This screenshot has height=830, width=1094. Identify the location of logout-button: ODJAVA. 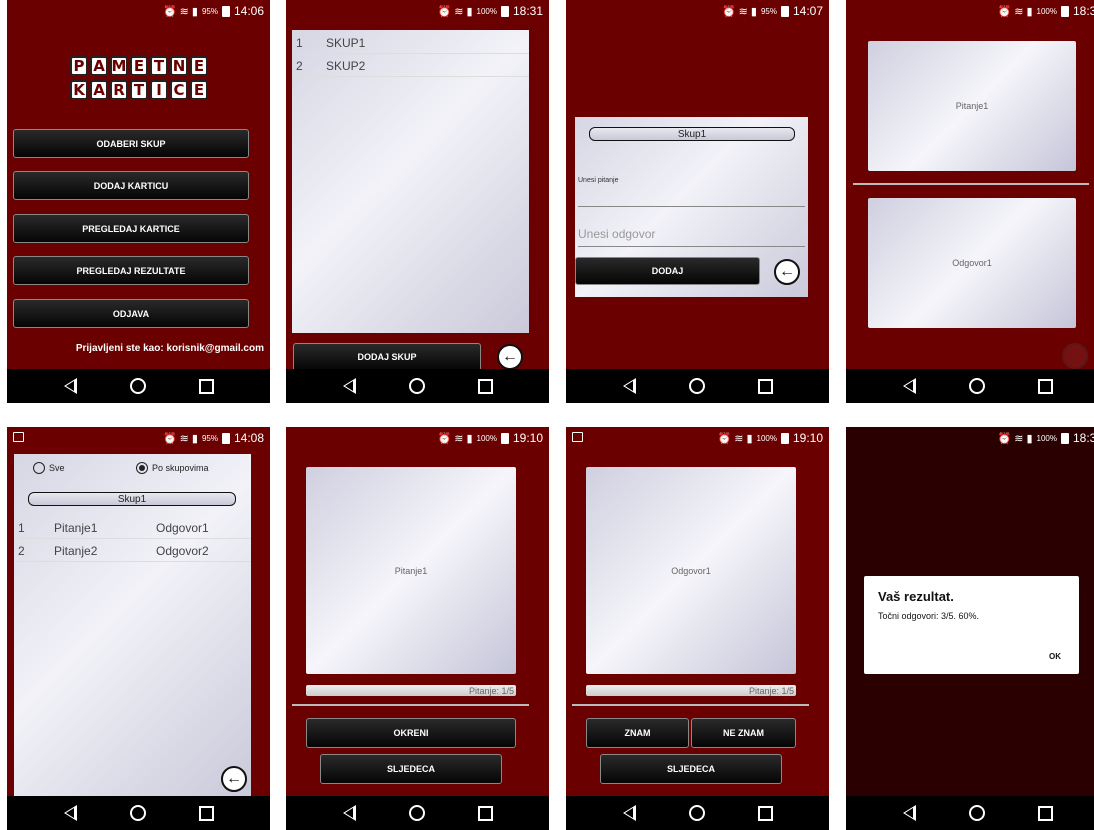
(131, 313).